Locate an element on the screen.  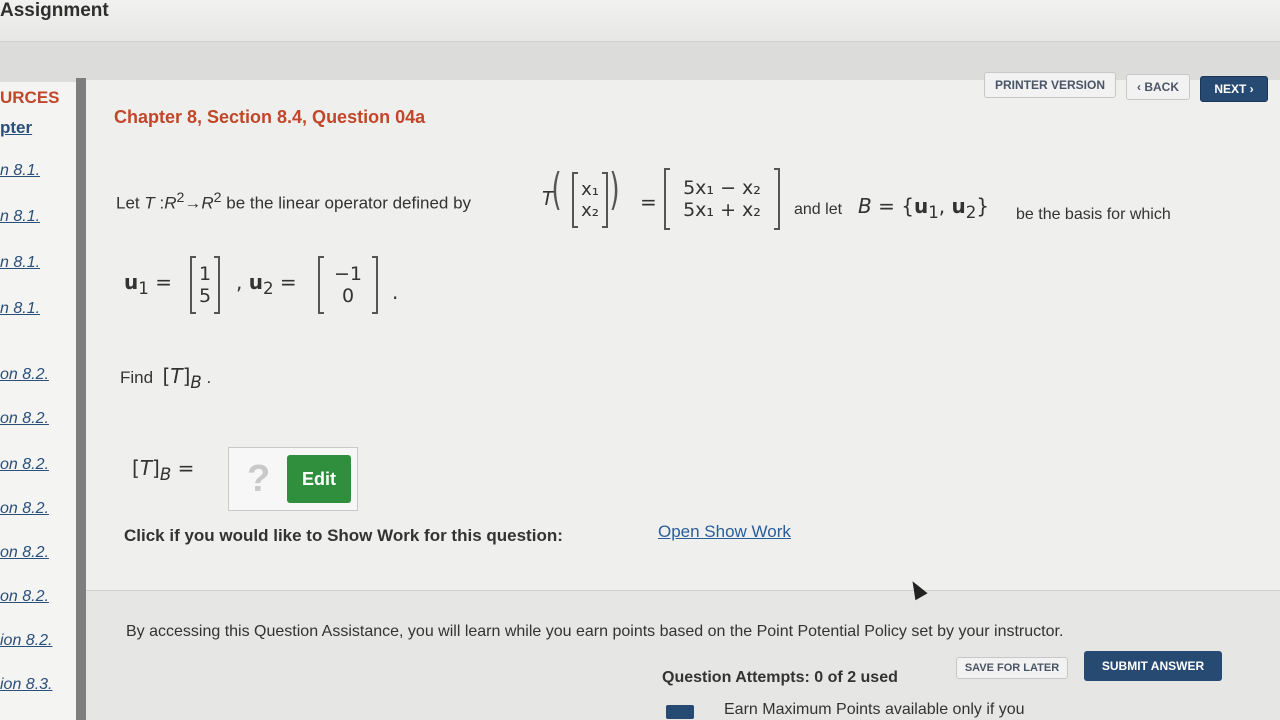
edit-button: Edit is located at coordinates (319, 479).